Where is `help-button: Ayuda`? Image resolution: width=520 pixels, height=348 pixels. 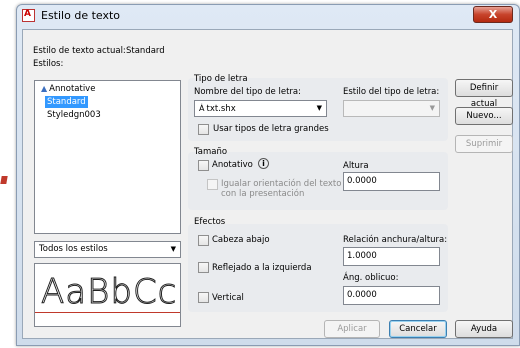
help-button: Ayuda is located at coordinates (484, 329).